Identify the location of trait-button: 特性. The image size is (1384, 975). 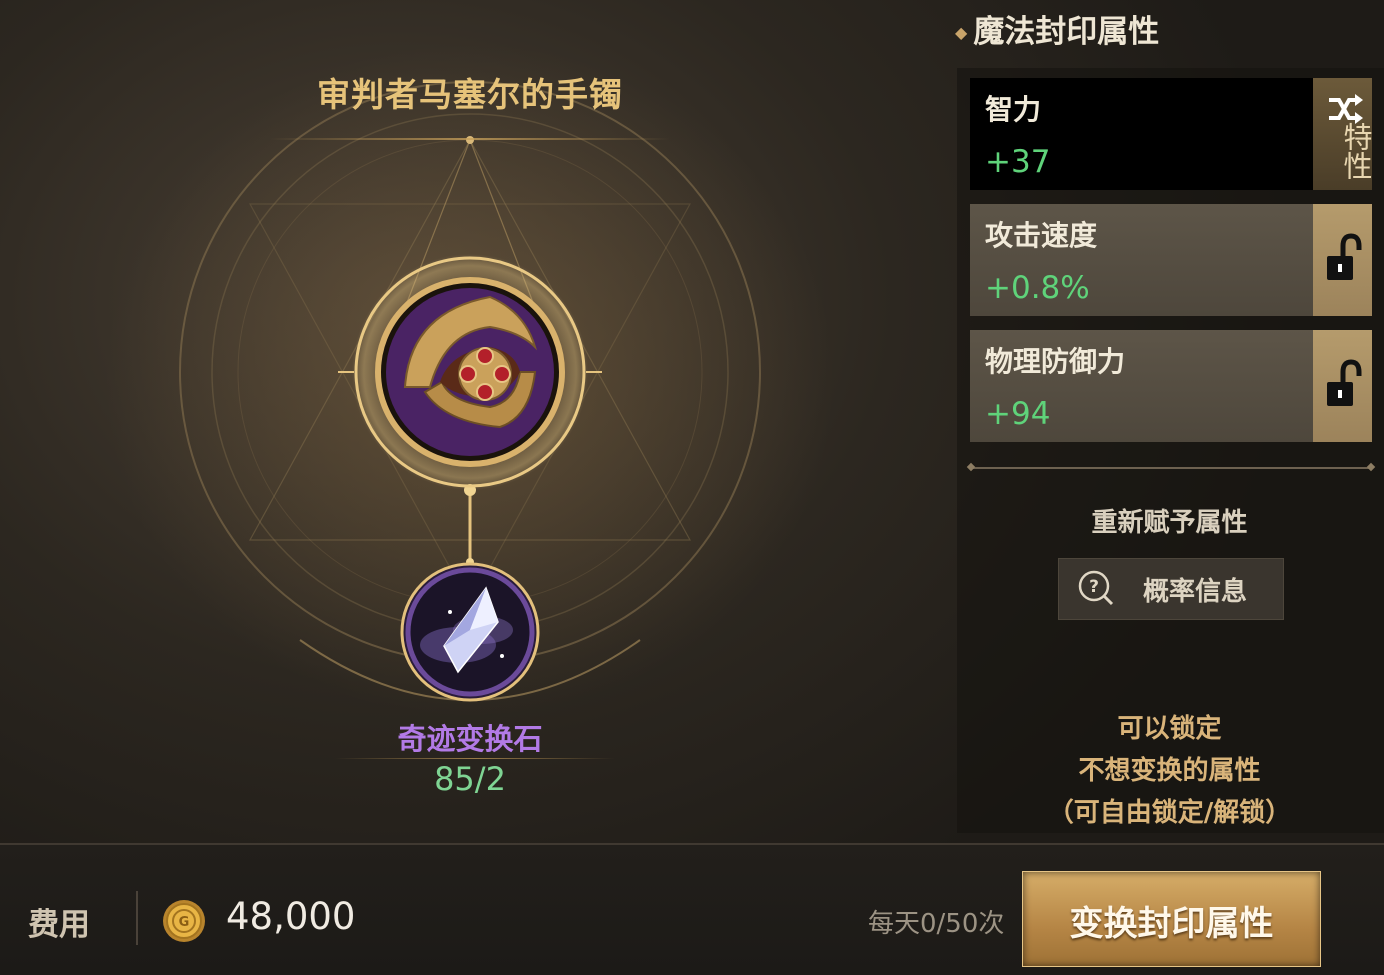
(1343, 134).